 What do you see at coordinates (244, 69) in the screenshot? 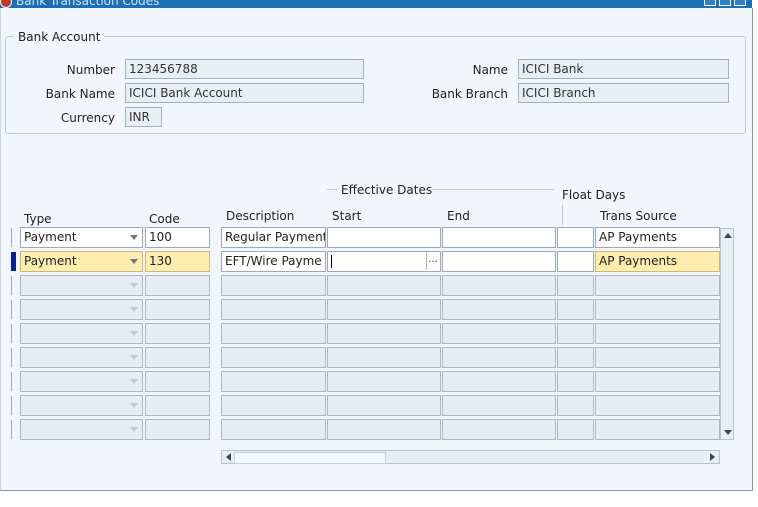
I see `number-field: 123456788` at bounding box center [244, 69].